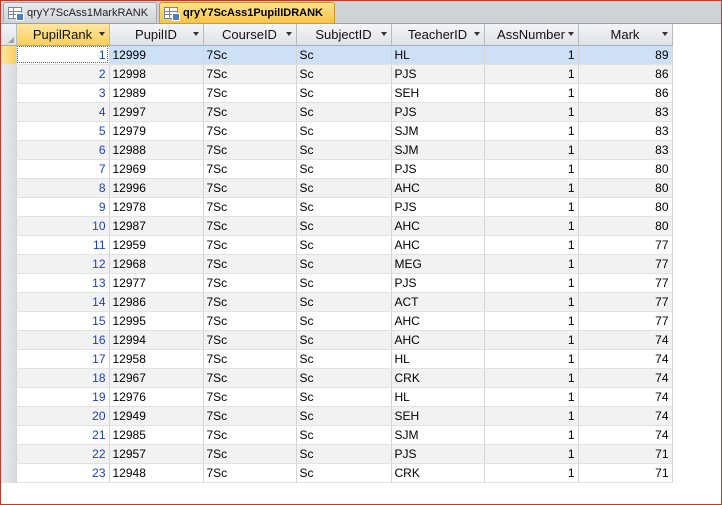  What do you see at coordinates (625, 55) in the screenshot?
I see `cell-mark: 89` at bounding box center [625, 55].